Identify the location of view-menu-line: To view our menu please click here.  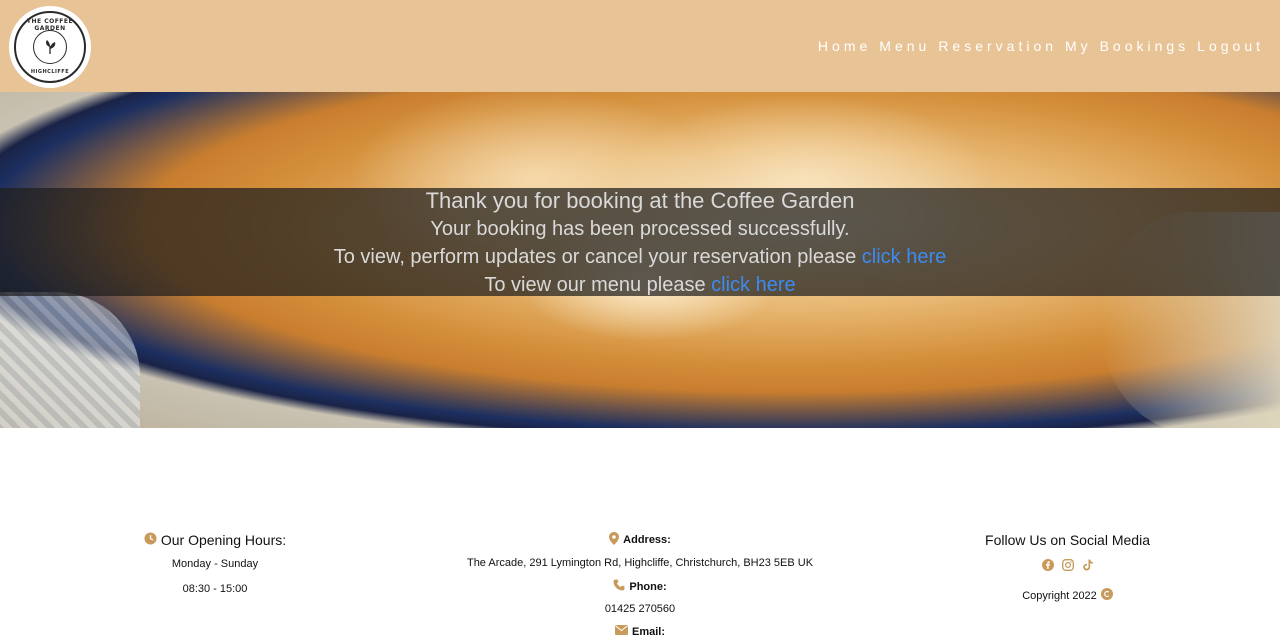
(640, 285).